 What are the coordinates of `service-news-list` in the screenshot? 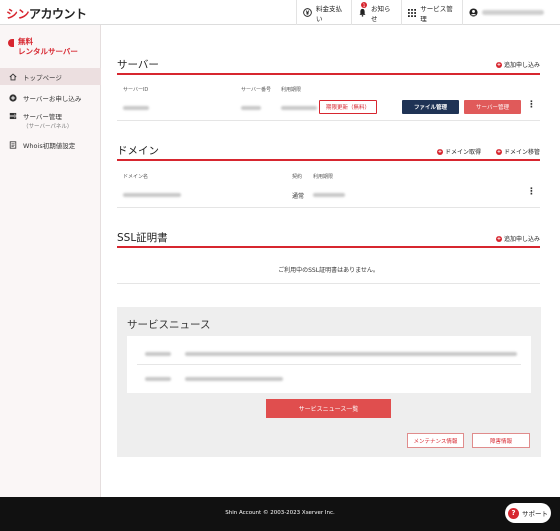 It's located at (329, 364).